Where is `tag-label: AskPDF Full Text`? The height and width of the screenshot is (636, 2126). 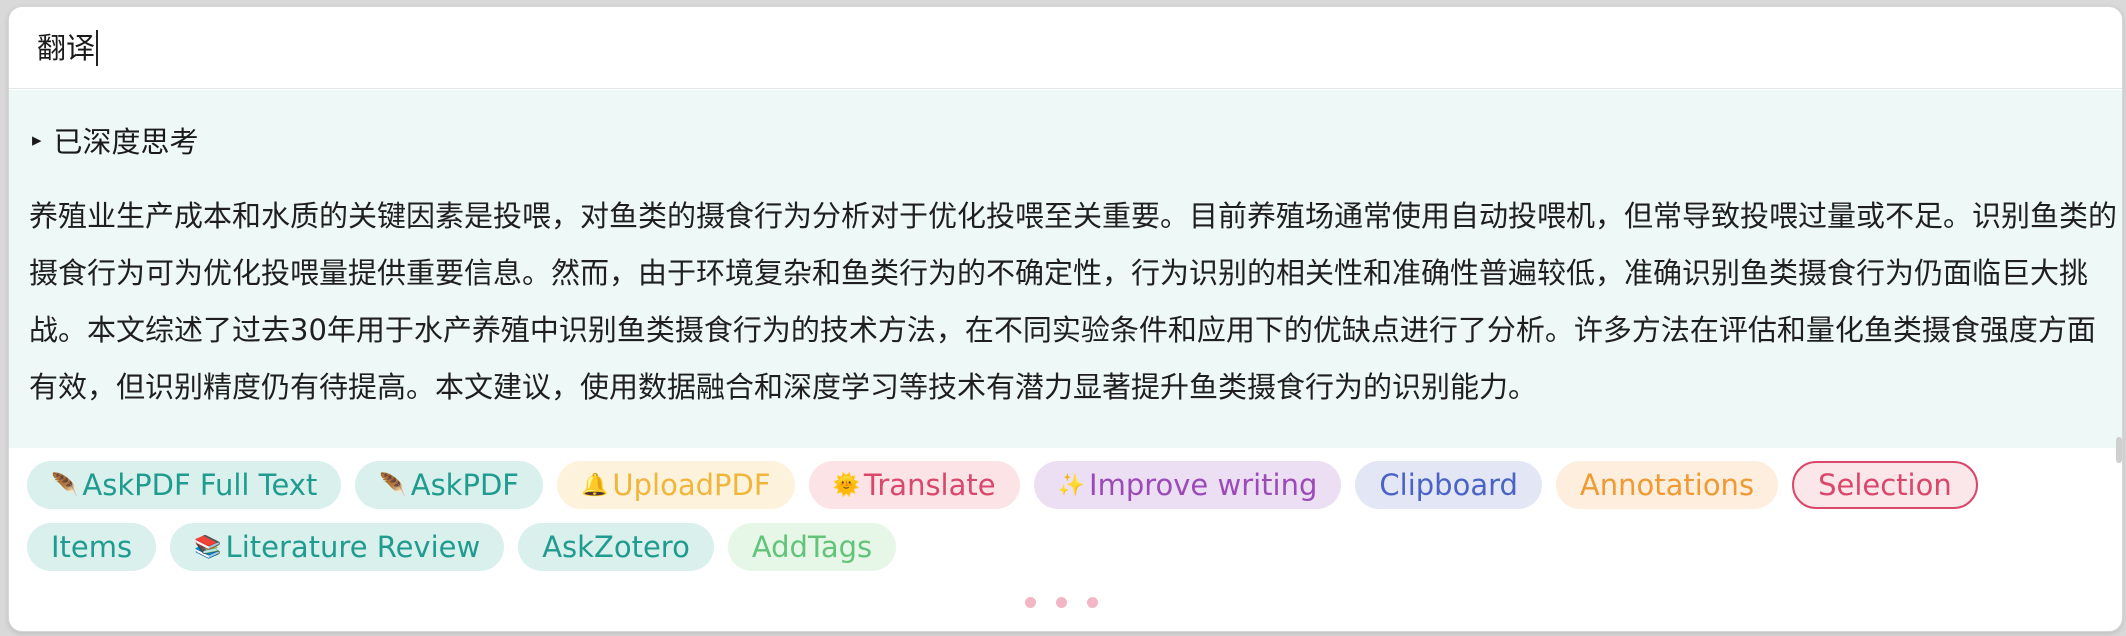 tag-label: AskPDF Full Text is located at coordinates (200, 485).